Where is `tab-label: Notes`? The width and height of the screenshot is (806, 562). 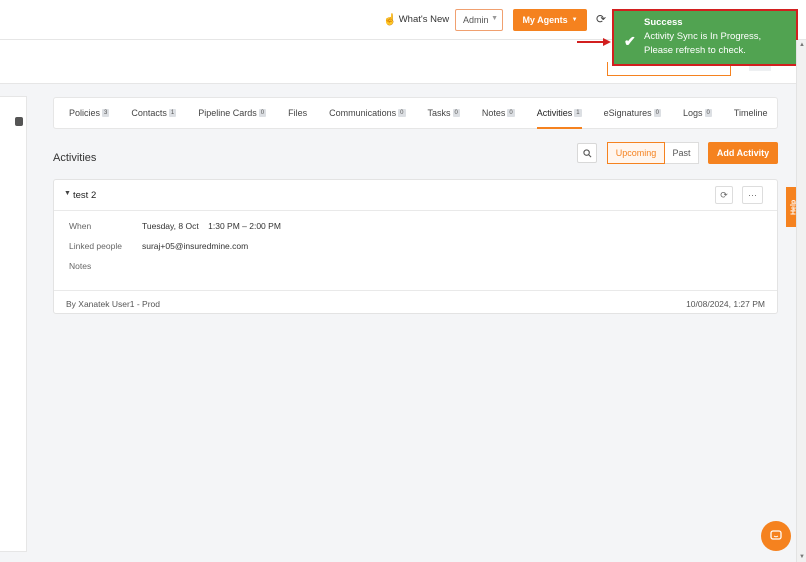 tab-label: Notes is located at coordinates (493, 113).